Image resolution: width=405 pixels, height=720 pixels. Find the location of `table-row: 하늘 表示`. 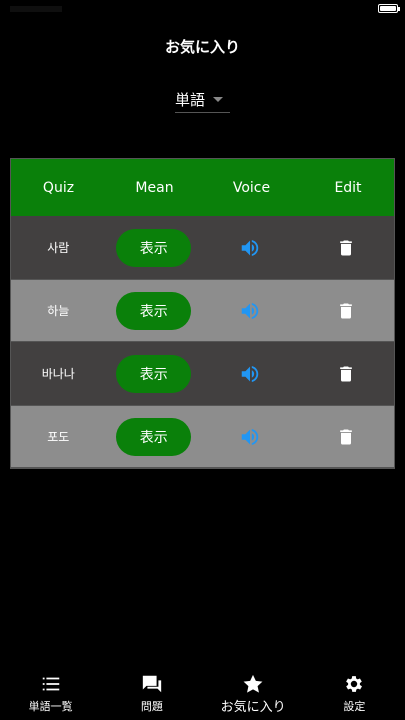

table-row: 하늘 表示 is located at coordinates (202, 310).